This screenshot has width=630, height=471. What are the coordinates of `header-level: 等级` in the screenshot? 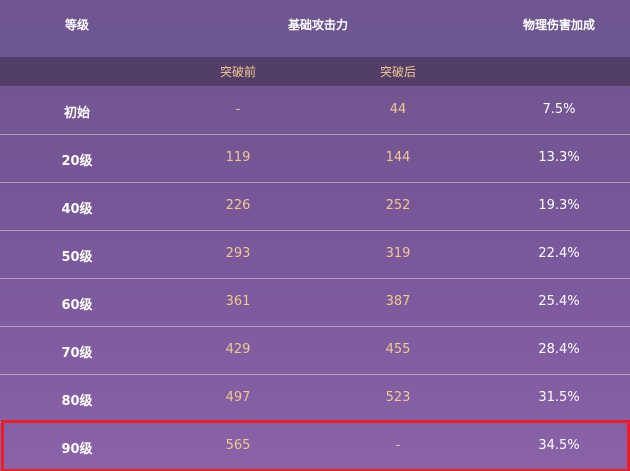 It's located at (77, 25).